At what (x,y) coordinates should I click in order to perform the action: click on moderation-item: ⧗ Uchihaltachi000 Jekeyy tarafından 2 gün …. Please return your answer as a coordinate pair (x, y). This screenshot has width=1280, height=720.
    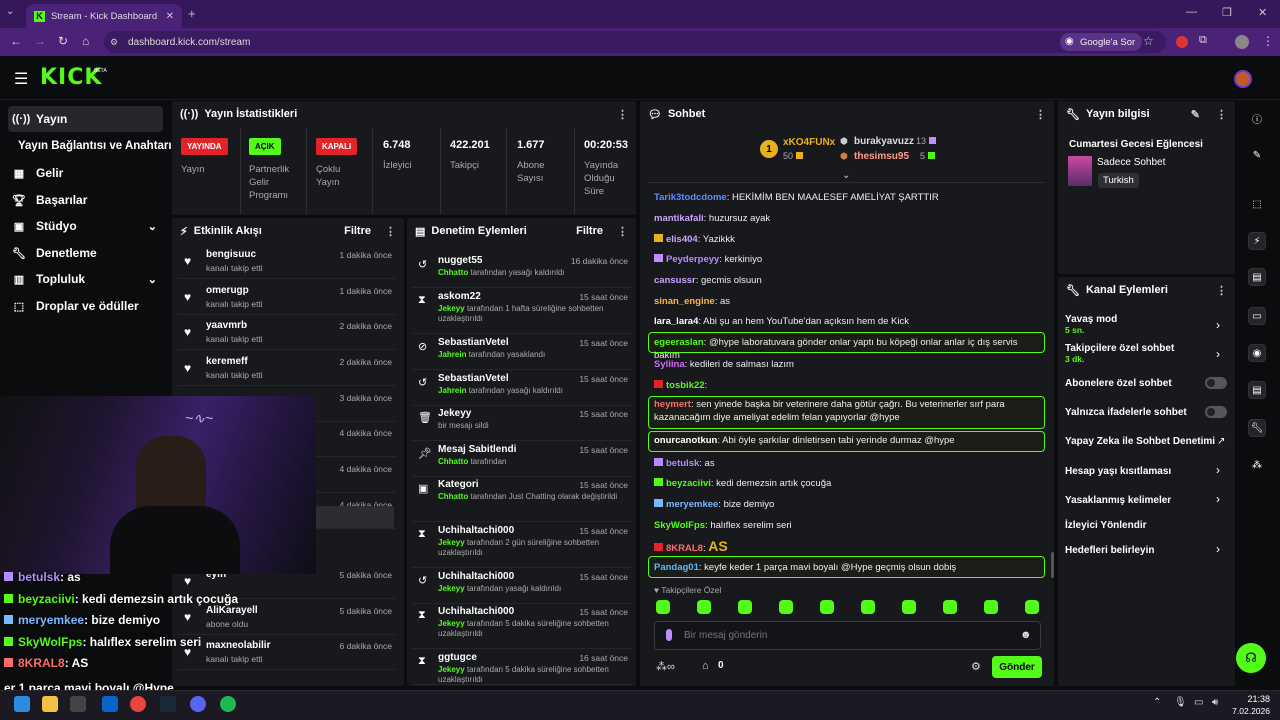
    Looking at the image, I should click on (522, 545).